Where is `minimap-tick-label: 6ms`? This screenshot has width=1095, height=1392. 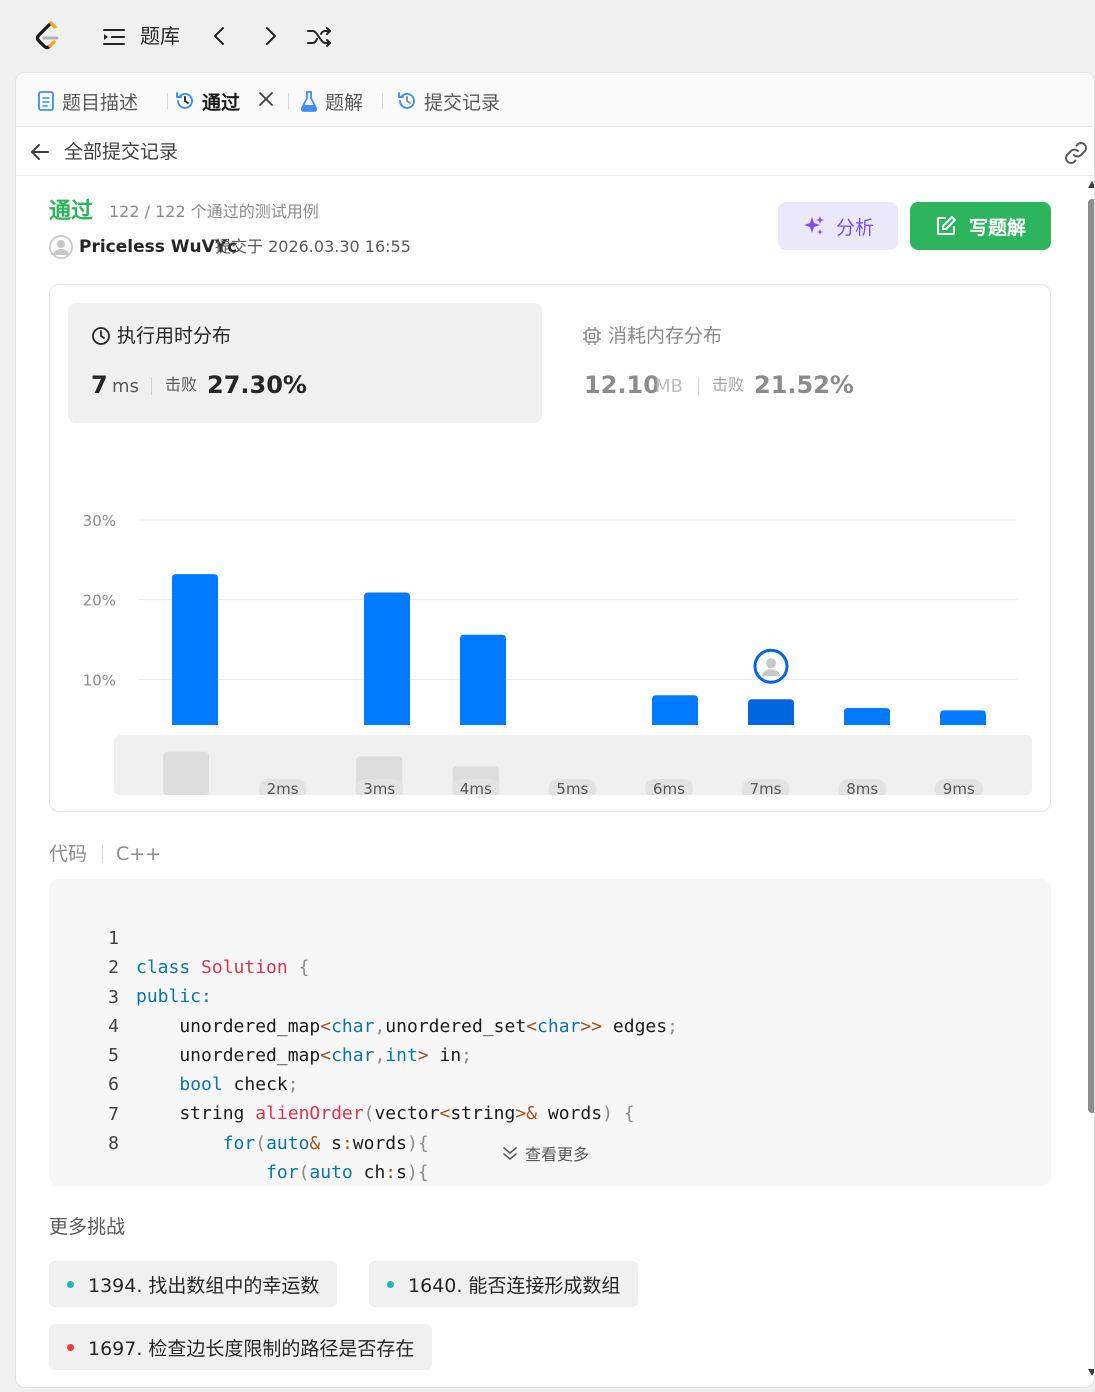
minimap-tick-label: 6ms is located at coordinates (669, 787).